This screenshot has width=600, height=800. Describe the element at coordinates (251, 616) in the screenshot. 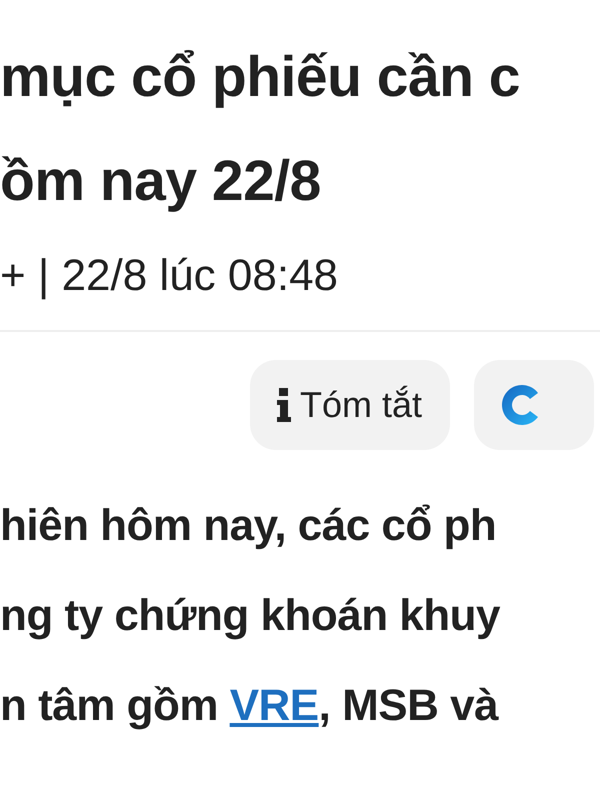

I see `body-text: ng ty chứng khoán khuy` at that location.